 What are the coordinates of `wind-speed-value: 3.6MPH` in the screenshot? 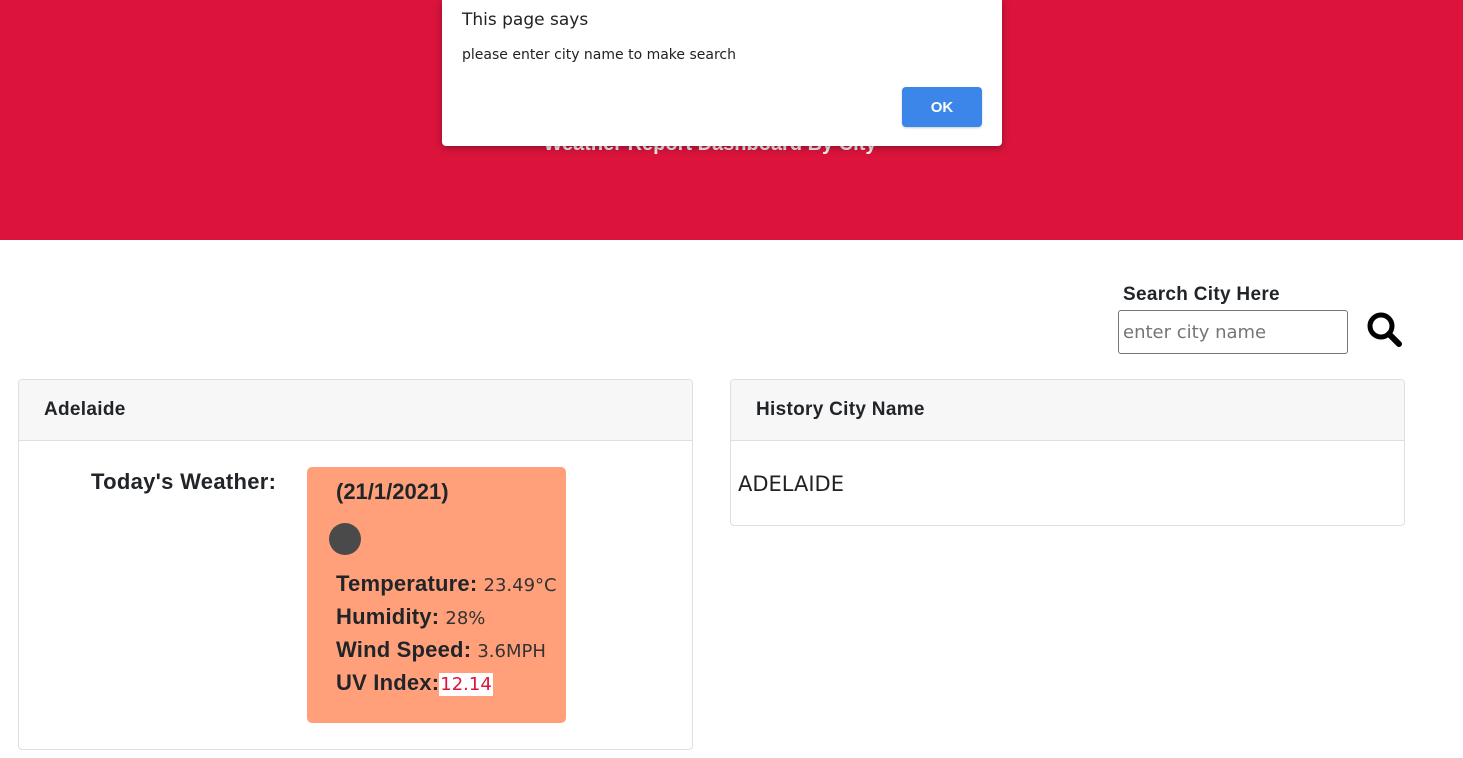 It's located at (511, 651).